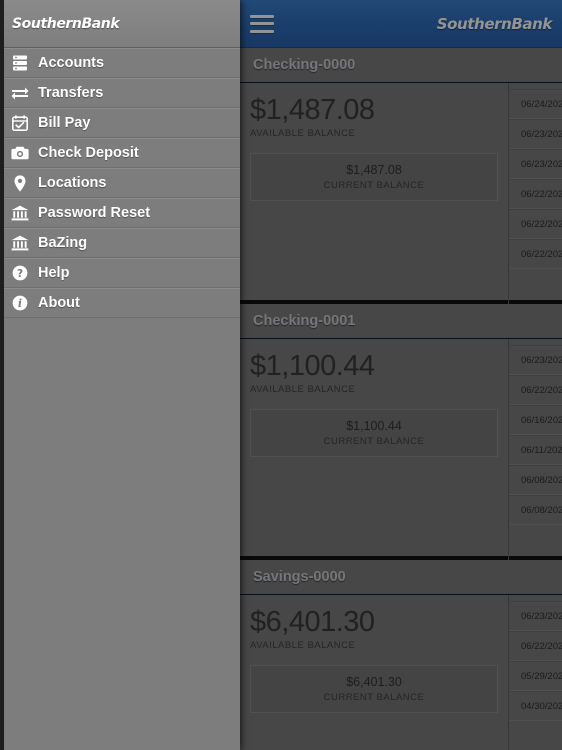 Image resolution: width=562 pixels, height=750 pixels. I want to click on account-card-header: Checking-0001, so click(401, 321).